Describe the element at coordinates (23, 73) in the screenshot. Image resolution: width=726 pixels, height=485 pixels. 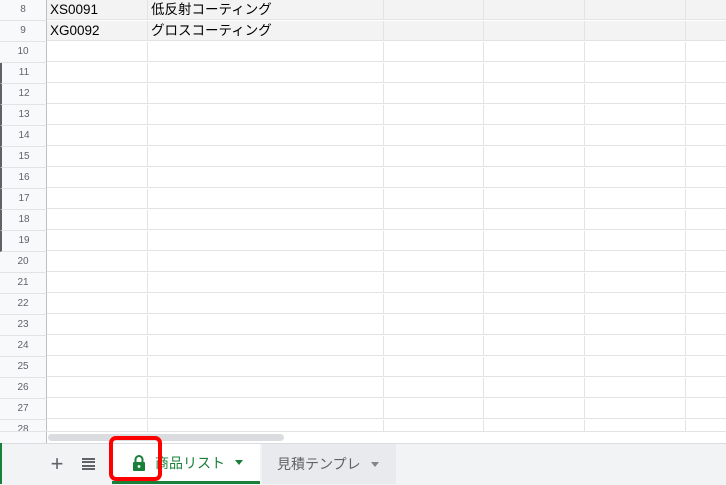
I see `row-header: 11` at that location.